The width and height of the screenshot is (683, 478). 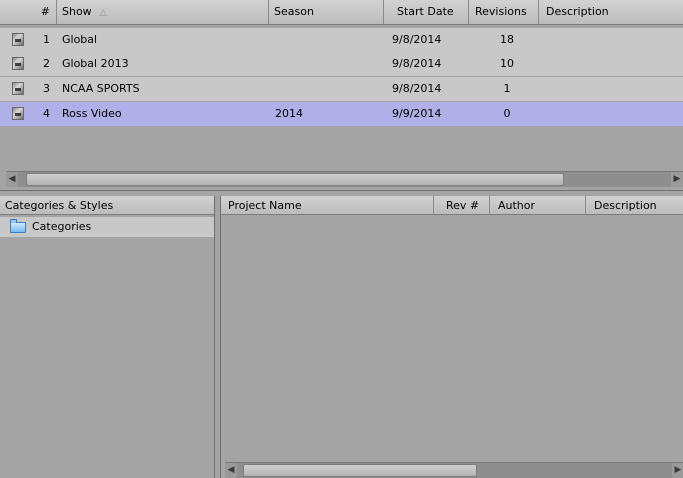 I want to click on column-header-revisions: Revisions, so click(x=503, y=12).